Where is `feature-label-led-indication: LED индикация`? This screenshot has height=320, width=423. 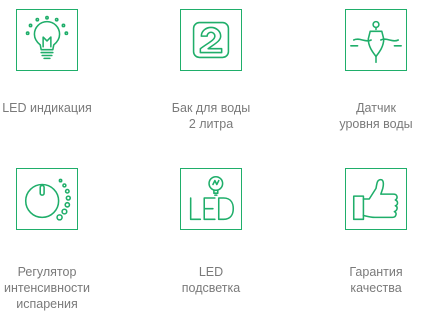 feature-label-led-indication: LED индикация is located at coordinates (47, 108).